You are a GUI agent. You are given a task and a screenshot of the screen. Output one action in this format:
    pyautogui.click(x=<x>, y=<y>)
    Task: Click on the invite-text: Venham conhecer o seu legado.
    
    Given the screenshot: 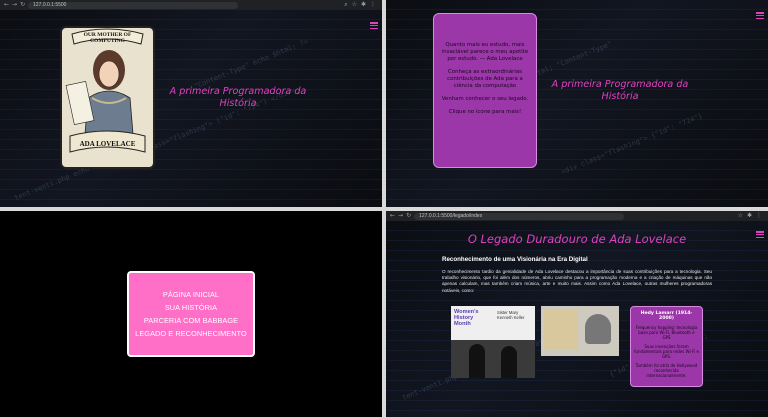 What is the action you would take?
    pyautogui.click(x=485, y=99)
    